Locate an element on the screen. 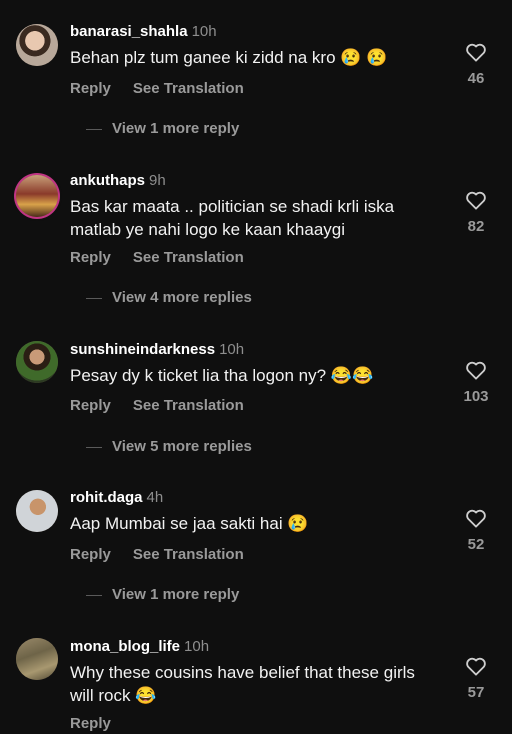 The image size is (512, 734). view-more-replies-label: View 5 more replies is located at coordinates (182, 446).